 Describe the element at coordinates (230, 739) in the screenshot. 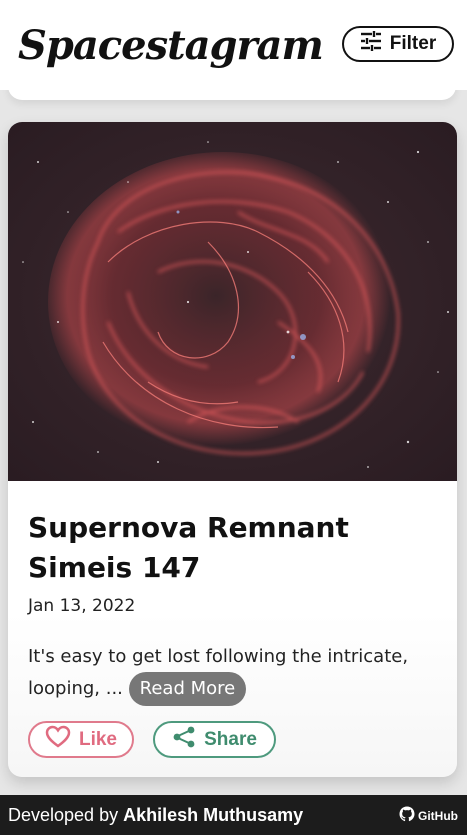

I see `share-label: Share` at that location.